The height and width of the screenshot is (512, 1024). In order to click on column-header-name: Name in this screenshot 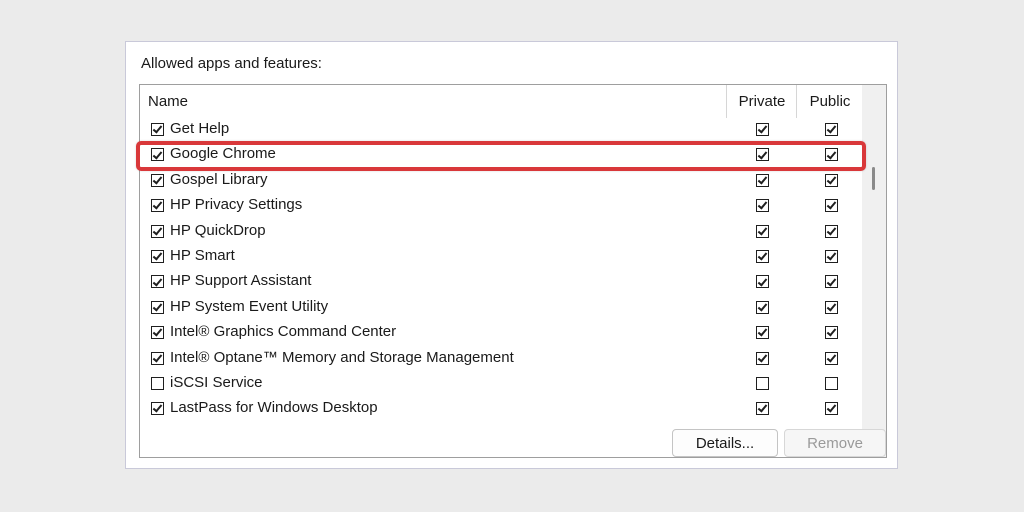, I will do `click(168, 101)`.